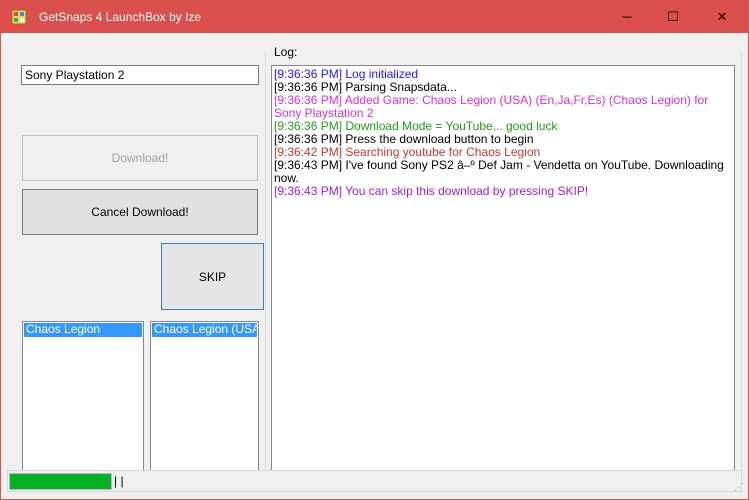 This screenshot has width=749, height=500. I want to click on minimize-icon: ─, so click(627, 16).